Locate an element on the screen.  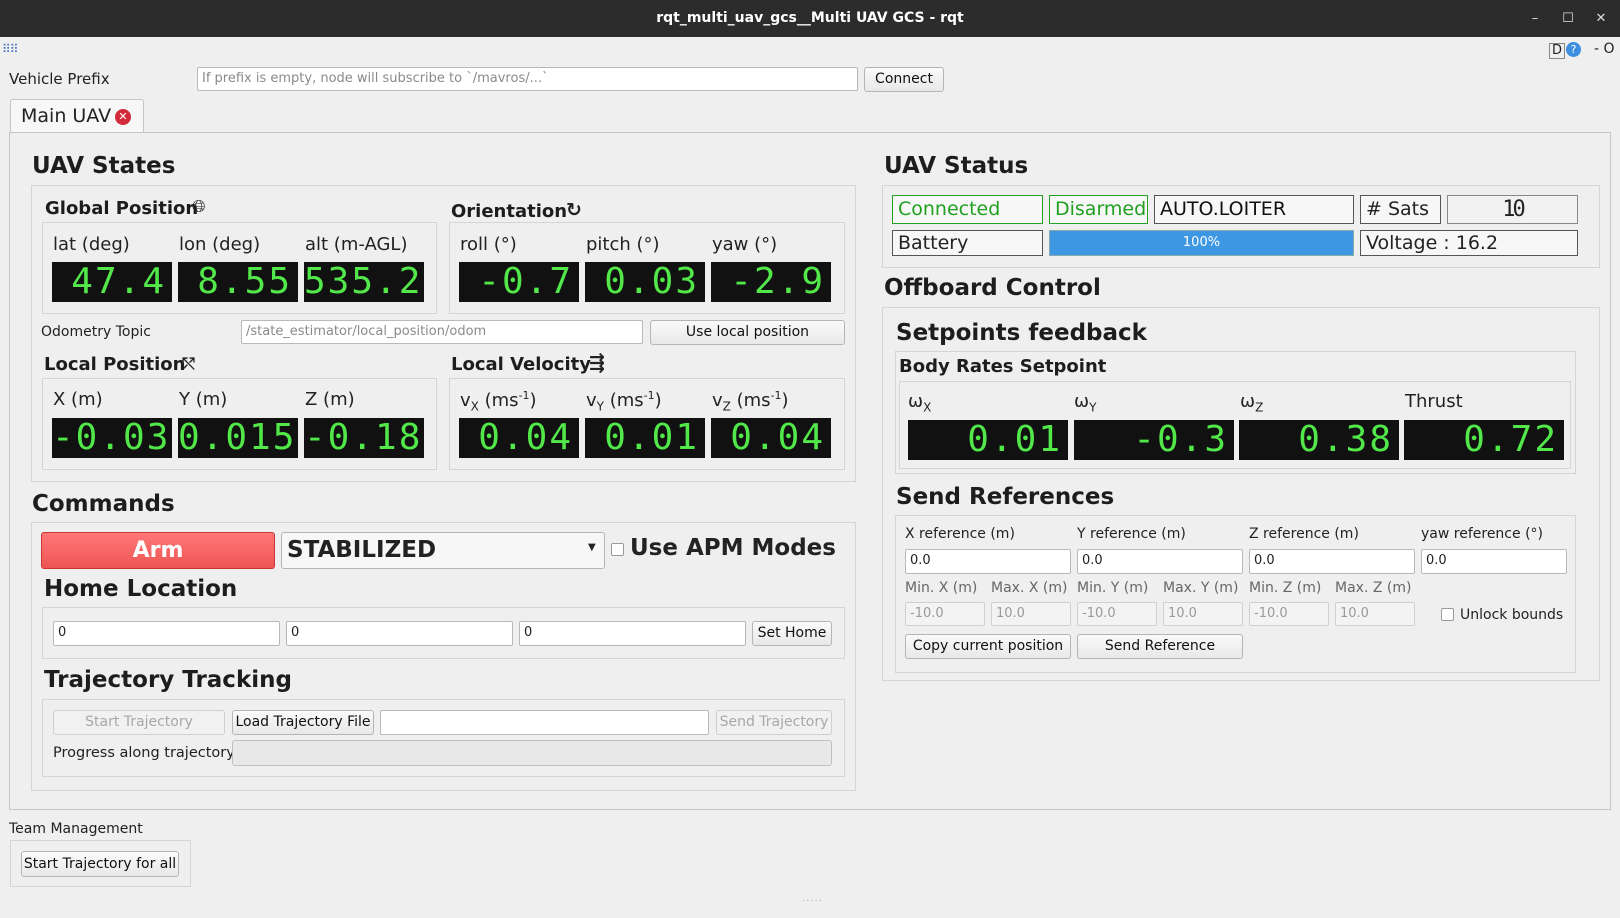
setpoints-feedback-title: Setpoints feedback is located at coordinates (1021, 333).